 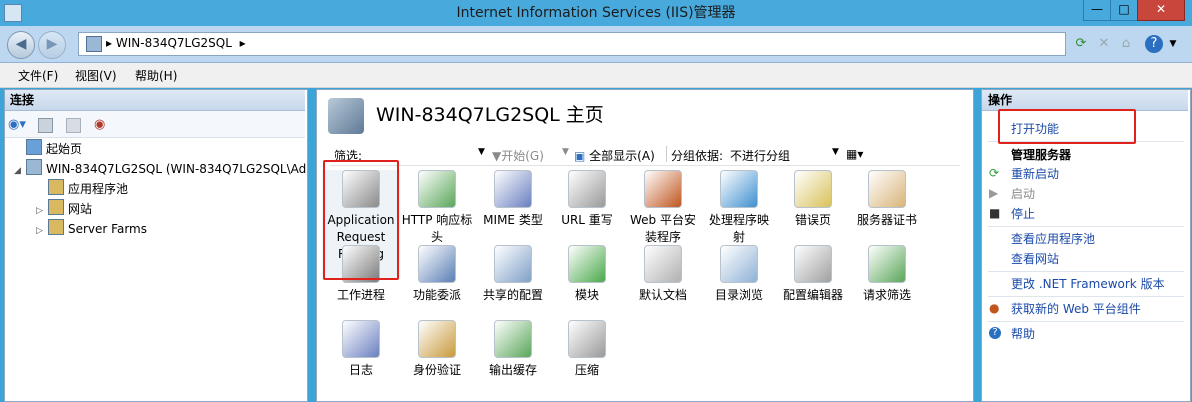 What do you see at coordinates (20, 171) in the screenshot?
I see `tree-expander-icon: ◢` at bounding box center [20, 171].